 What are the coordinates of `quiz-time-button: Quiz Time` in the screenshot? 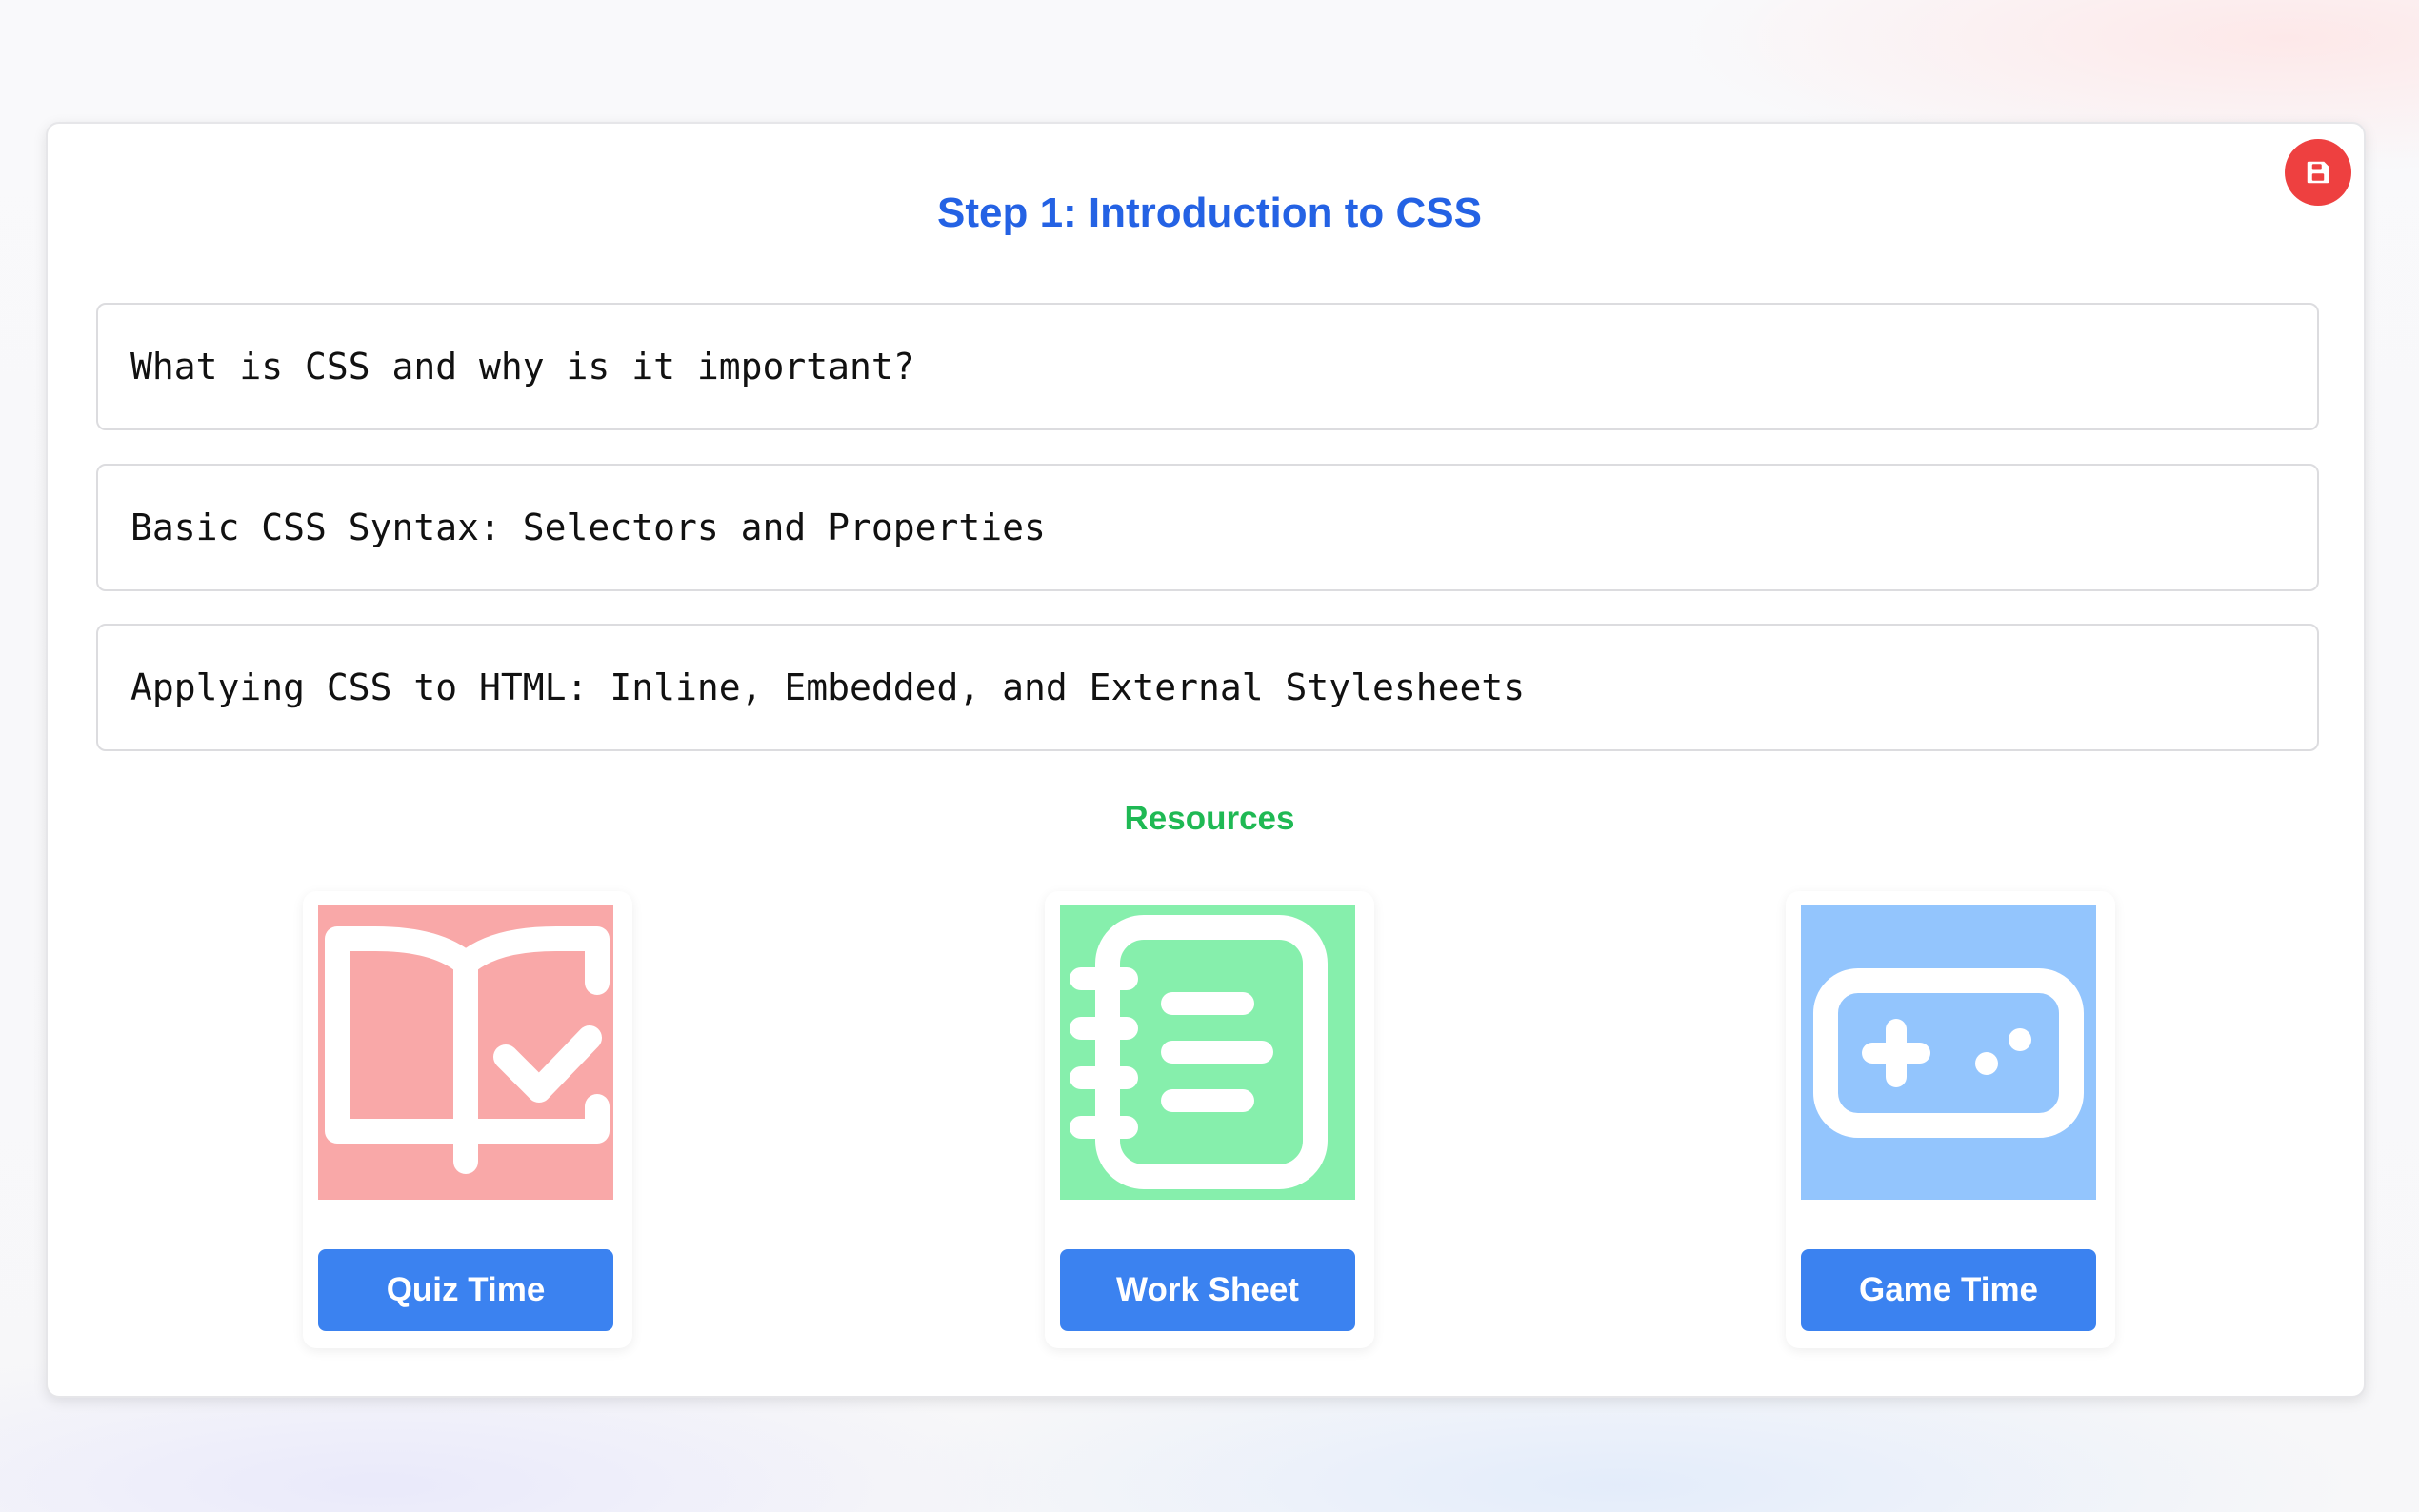 It's located at (465, 1290).